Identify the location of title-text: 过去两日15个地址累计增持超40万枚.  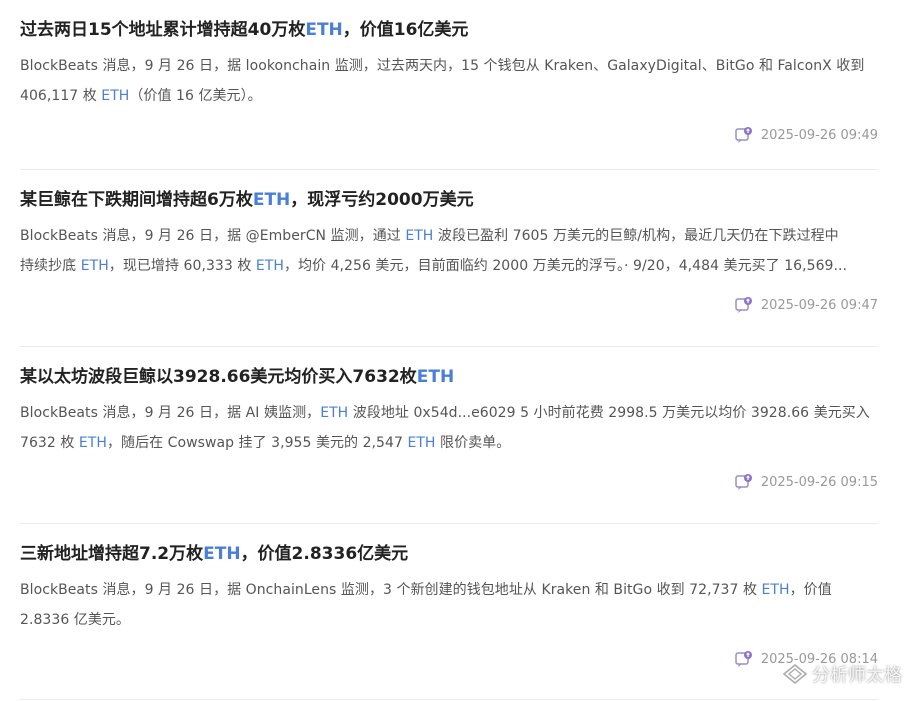
(163, 30).